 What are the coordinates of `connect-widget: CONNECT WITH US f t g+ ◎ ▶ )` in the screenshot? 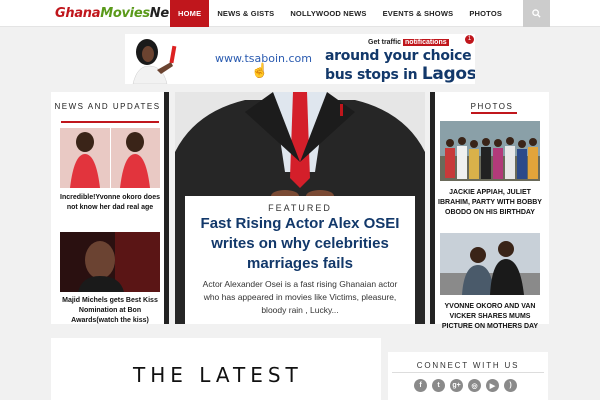 It's located at (468, 376).